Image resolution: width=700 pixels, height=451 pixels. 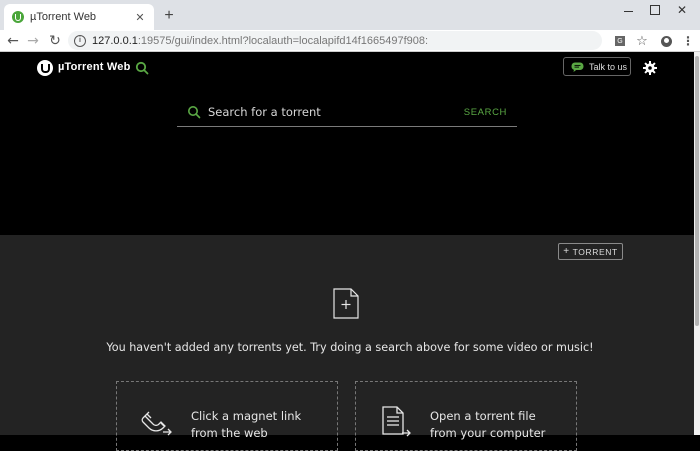 I want to click on browser-tab: µTorrent Web ✕, so click(x=79, y=17).